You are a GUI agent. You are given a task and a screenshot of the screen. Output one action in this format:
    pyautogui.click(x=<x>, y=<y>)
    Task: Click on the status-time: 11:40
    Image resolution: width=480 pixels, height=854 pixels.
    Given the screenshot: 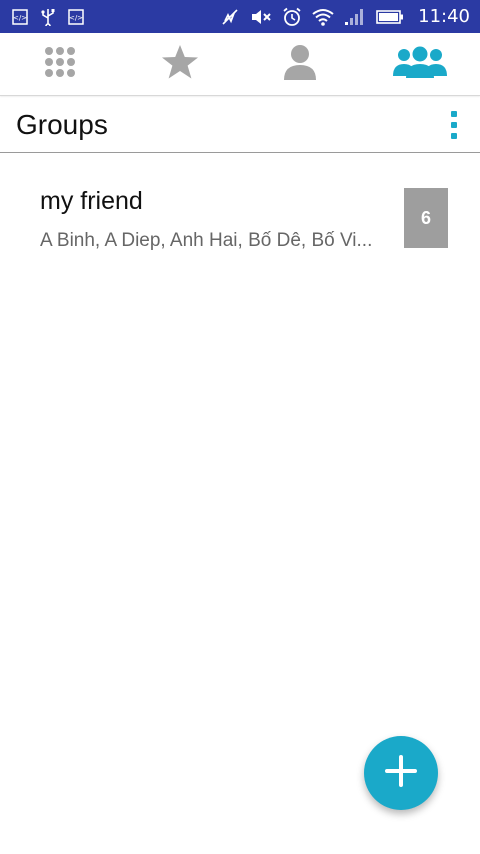 What is the action you would take?
    pyautogui.click(x=444, y=16)
    